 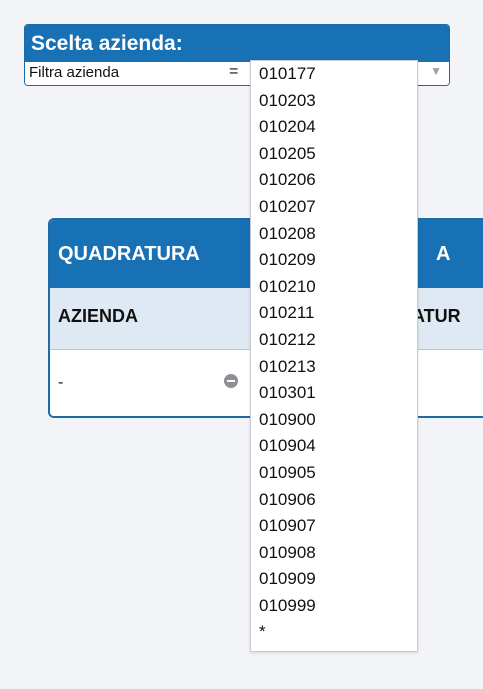 What do you see at coordinates (61, 382) in the screenshot?
I see `cell-azienda: -` at bounding box center [61, 382].